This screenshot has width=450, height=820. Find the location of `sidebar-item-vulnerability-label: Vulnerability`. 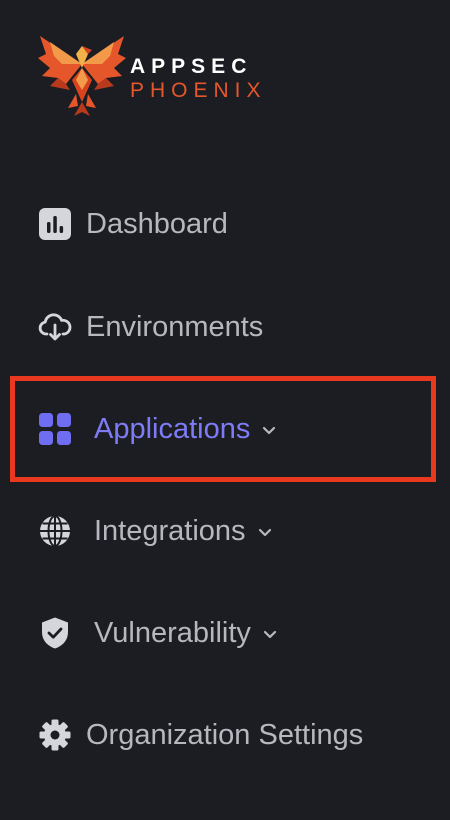

sidebar-item-vulnerability-label: Vulnerability is located at coordinates (186, 633).